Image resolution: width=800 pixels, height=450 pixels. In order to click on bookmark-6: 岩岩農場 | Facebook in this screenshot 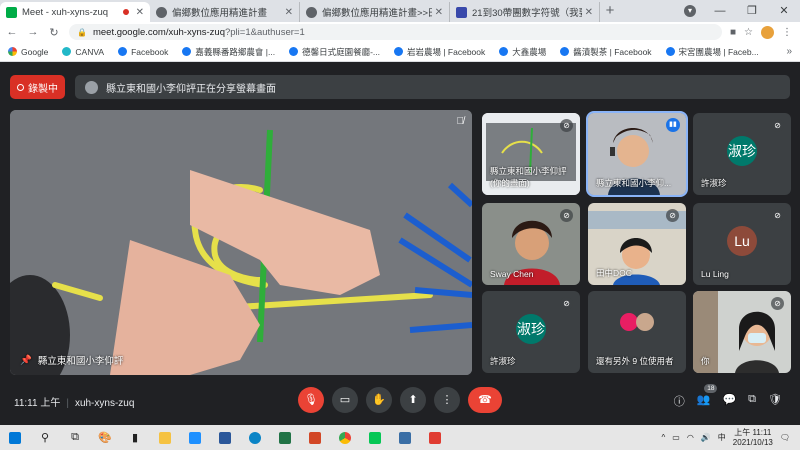, I will do `click(439, 52)`.